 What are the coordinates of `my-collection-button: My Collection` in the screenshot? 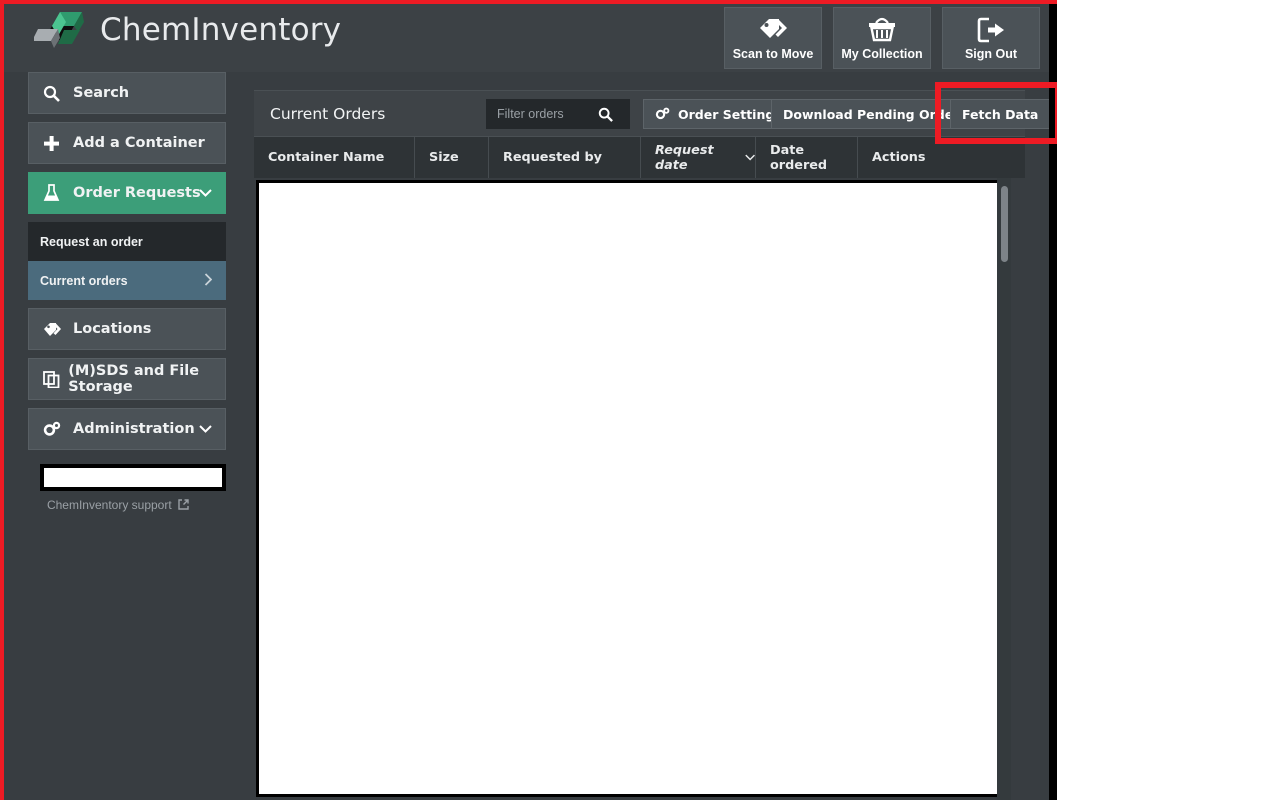 It's located at (882, 38).